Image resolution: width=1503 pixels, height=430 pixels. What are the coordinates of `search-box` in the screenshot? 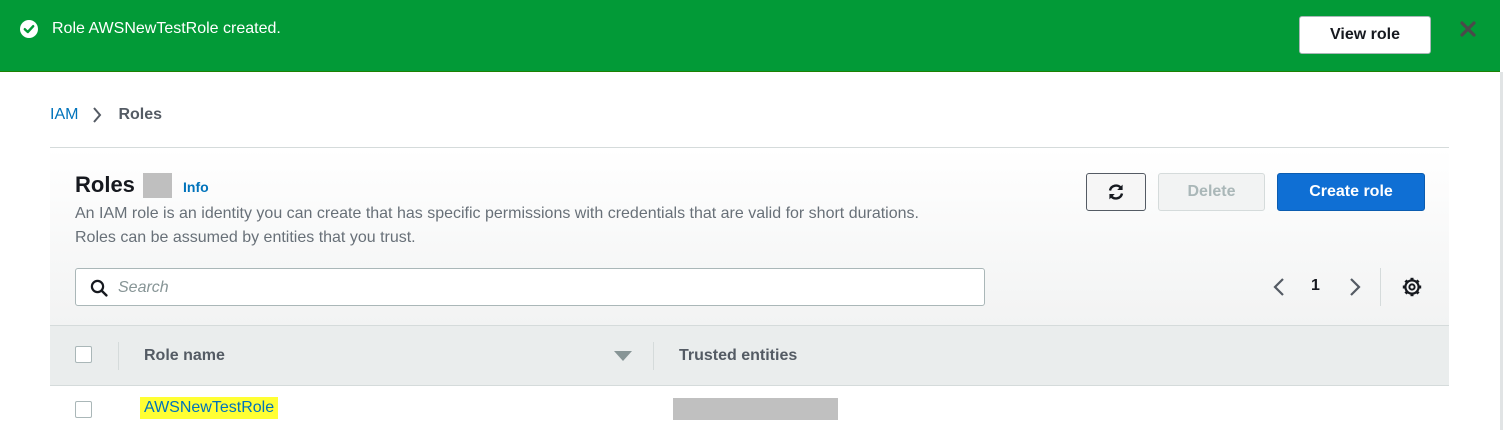 It's located at (530, 287).